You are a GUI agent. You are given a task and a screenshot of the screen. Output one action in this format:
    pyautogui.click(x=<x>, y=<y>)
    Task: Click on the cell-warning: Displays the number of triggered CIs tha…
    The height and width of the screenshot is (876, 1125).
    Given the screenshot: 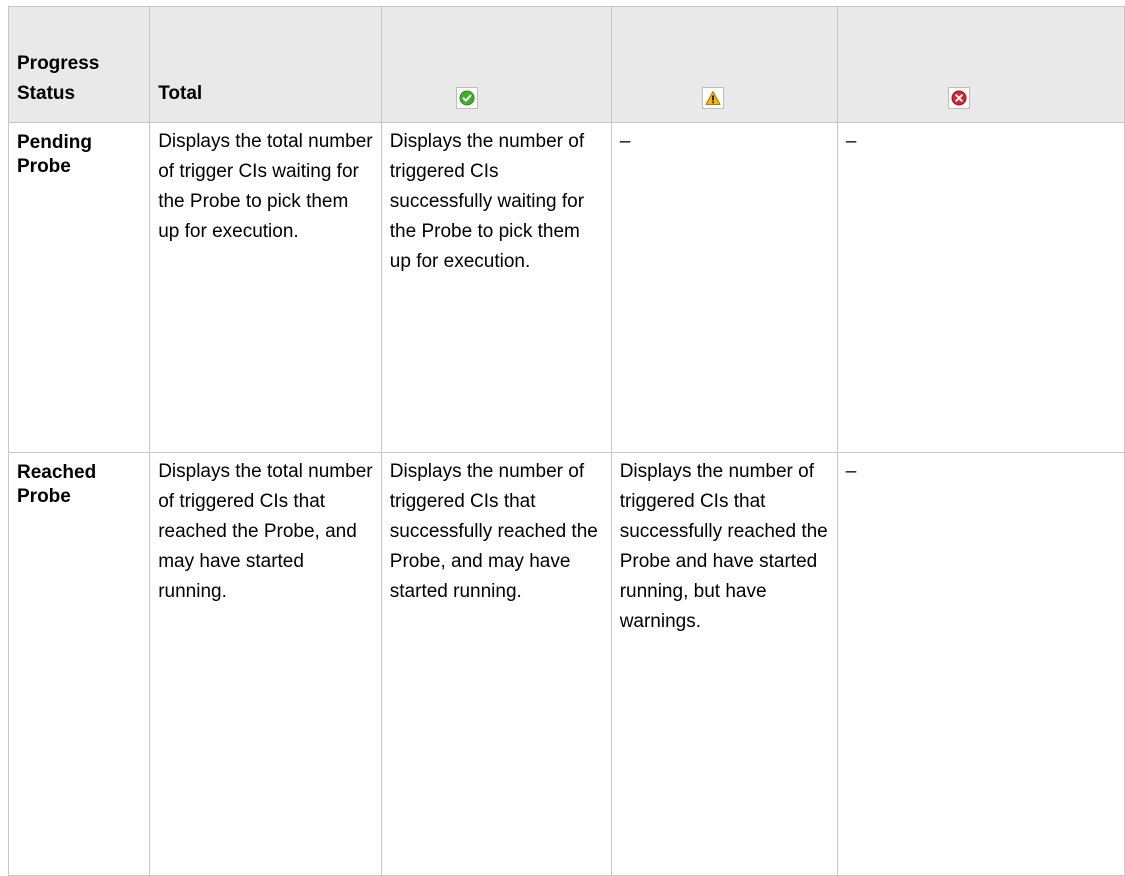 What is the action you would take?
    pyautogui.click(x=724, y=664)
    